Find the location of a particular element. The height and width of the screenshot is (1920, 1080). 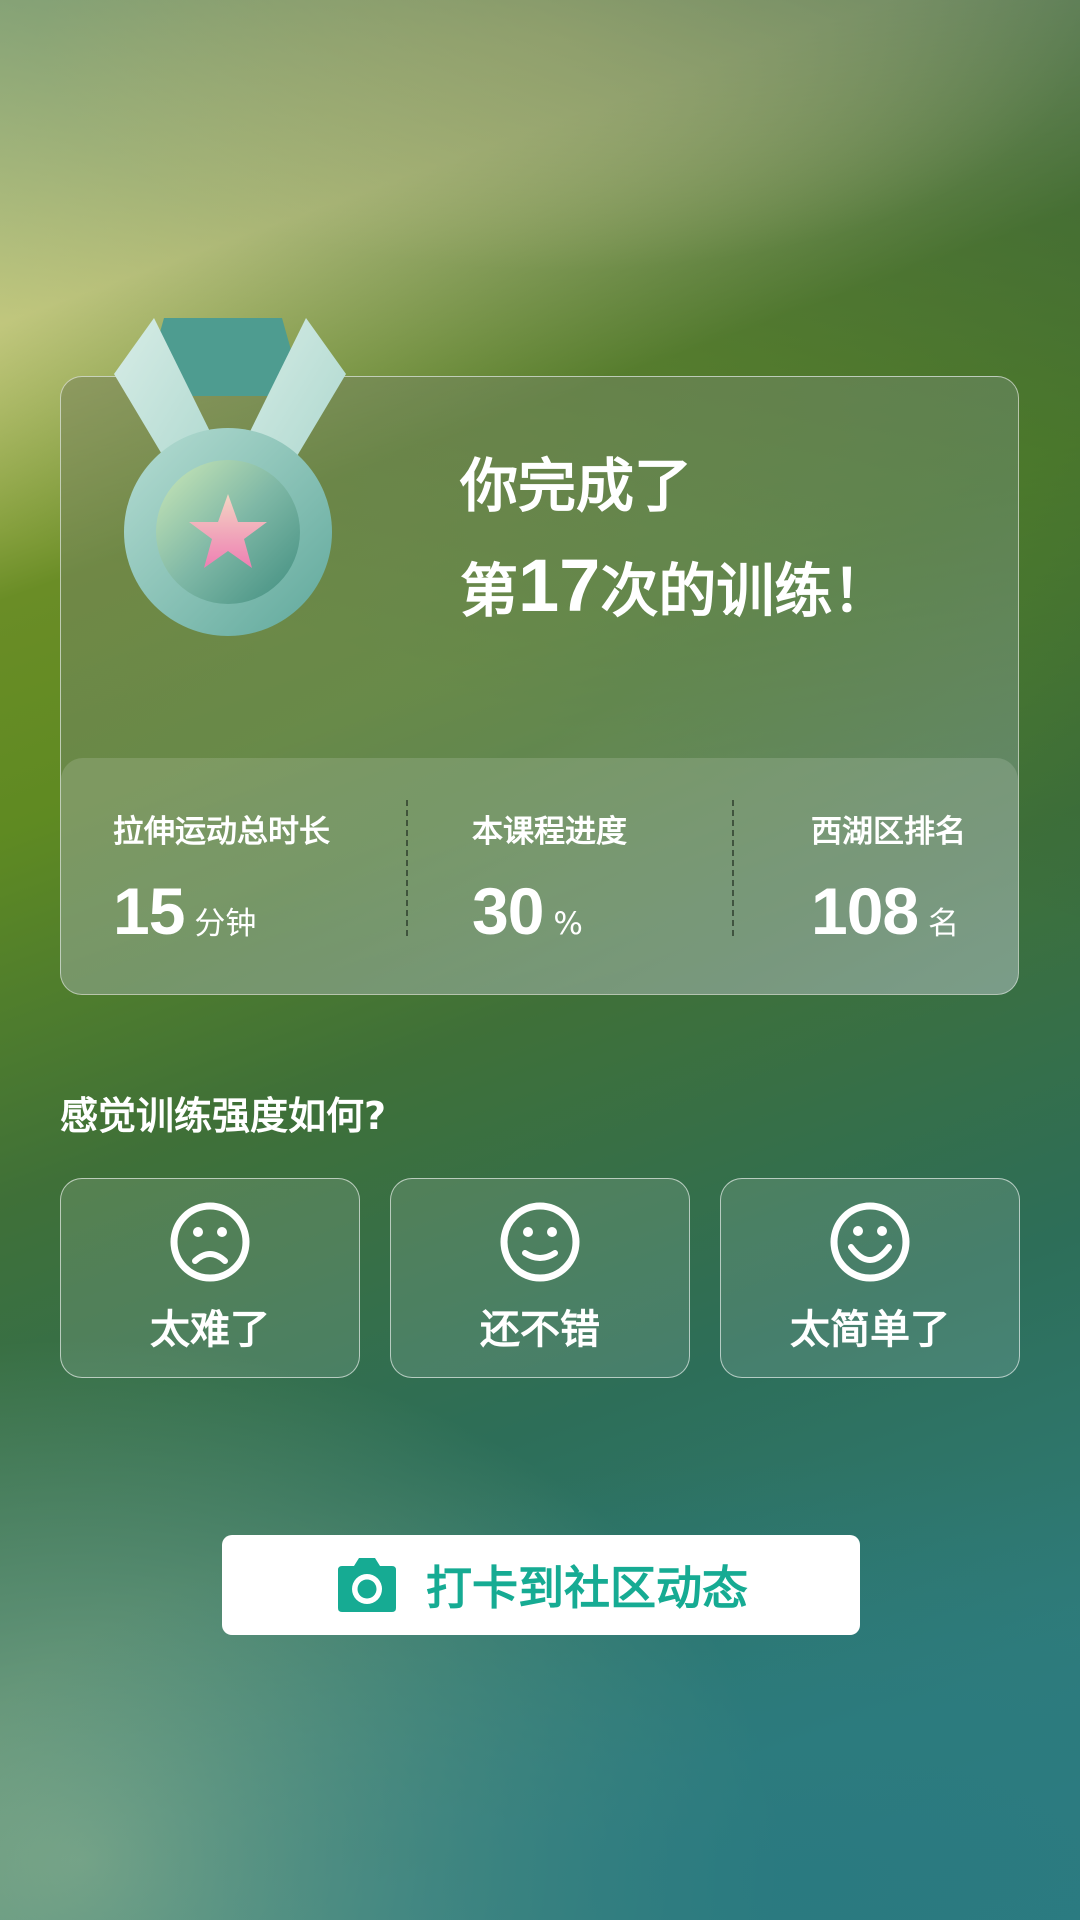

medal-star-icon is located at coordinates (230, 477).